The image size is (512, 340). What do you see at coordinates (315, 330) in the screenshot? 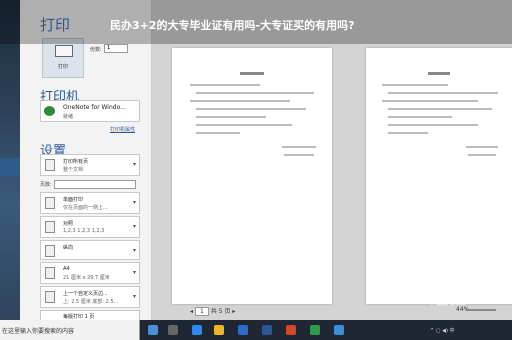
I see `excel-icon` at bounding box center [315, 330].